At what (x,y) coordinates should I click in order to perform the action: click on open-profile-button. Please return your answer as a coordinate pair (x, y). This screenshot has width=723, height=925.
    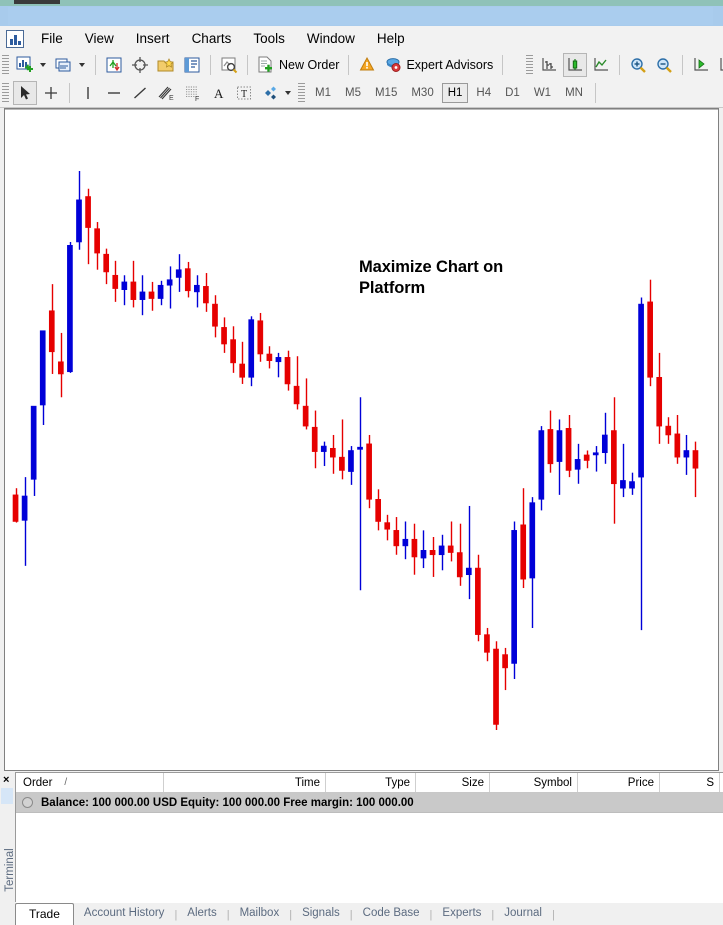
    Looking at the image, I should click on (64, 65).